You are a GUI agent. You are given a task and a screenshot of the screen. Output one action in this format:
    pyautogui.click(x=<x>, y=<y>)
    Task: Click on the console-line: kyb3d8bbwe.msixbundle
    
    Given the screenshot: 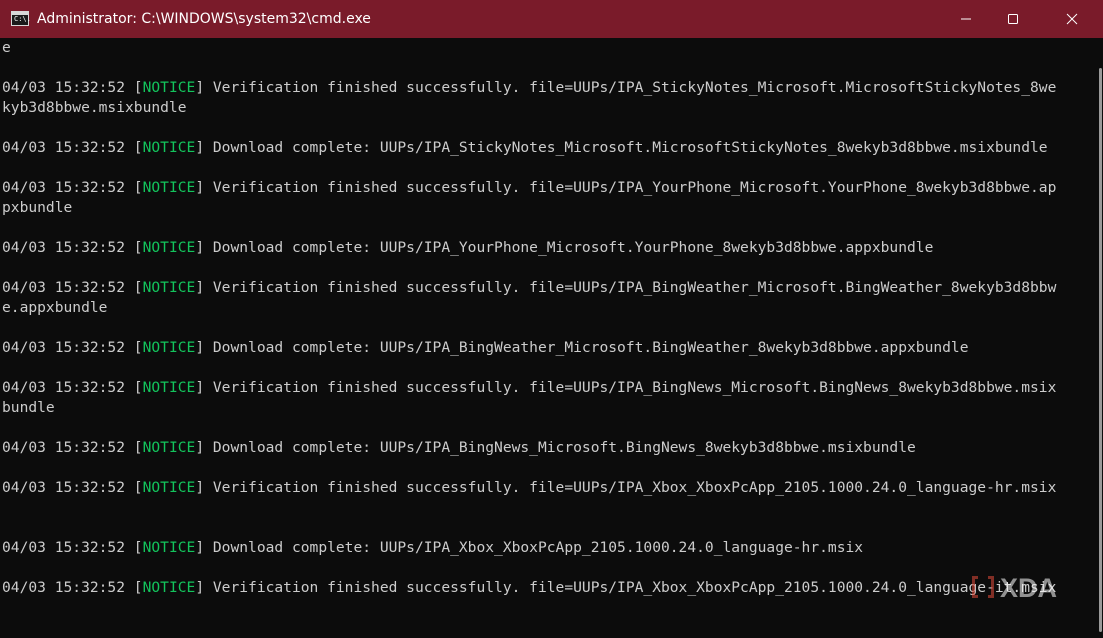 What is the action you would take?
    pyautogui.click(x=94, y=107)
    